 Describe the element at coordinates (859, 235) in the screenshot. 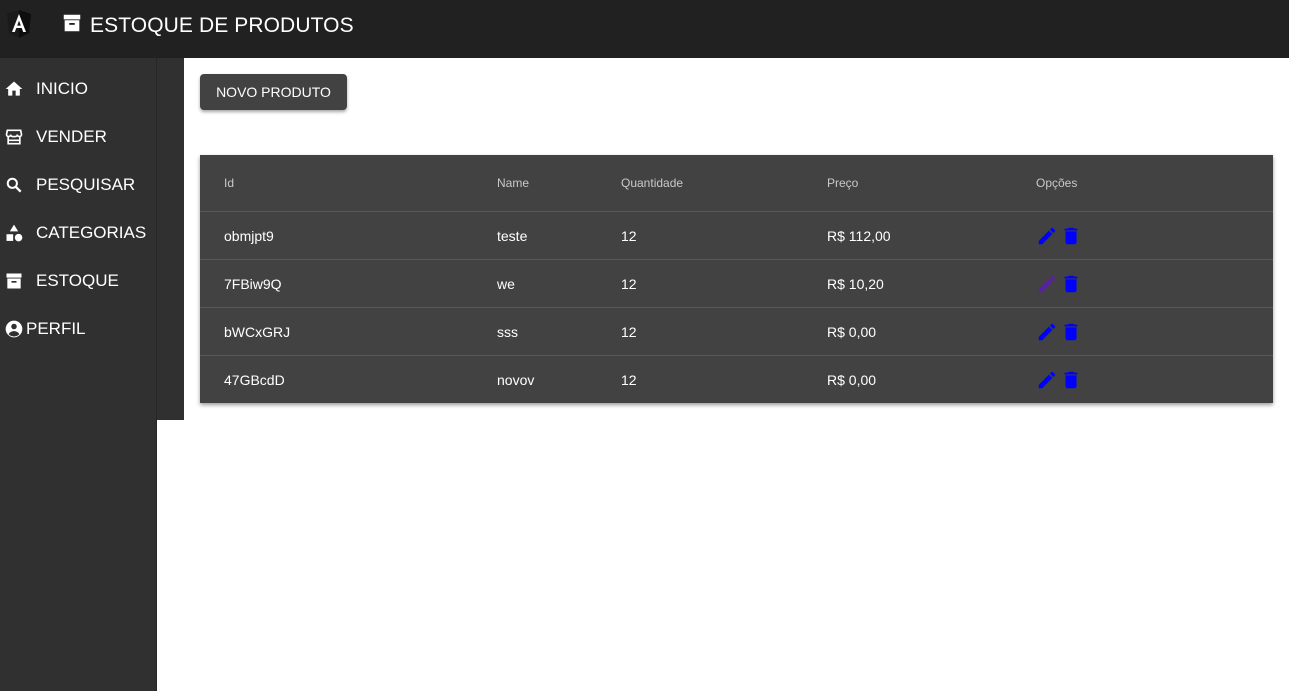

I see `cell-price: R$ 112,00` at that location.